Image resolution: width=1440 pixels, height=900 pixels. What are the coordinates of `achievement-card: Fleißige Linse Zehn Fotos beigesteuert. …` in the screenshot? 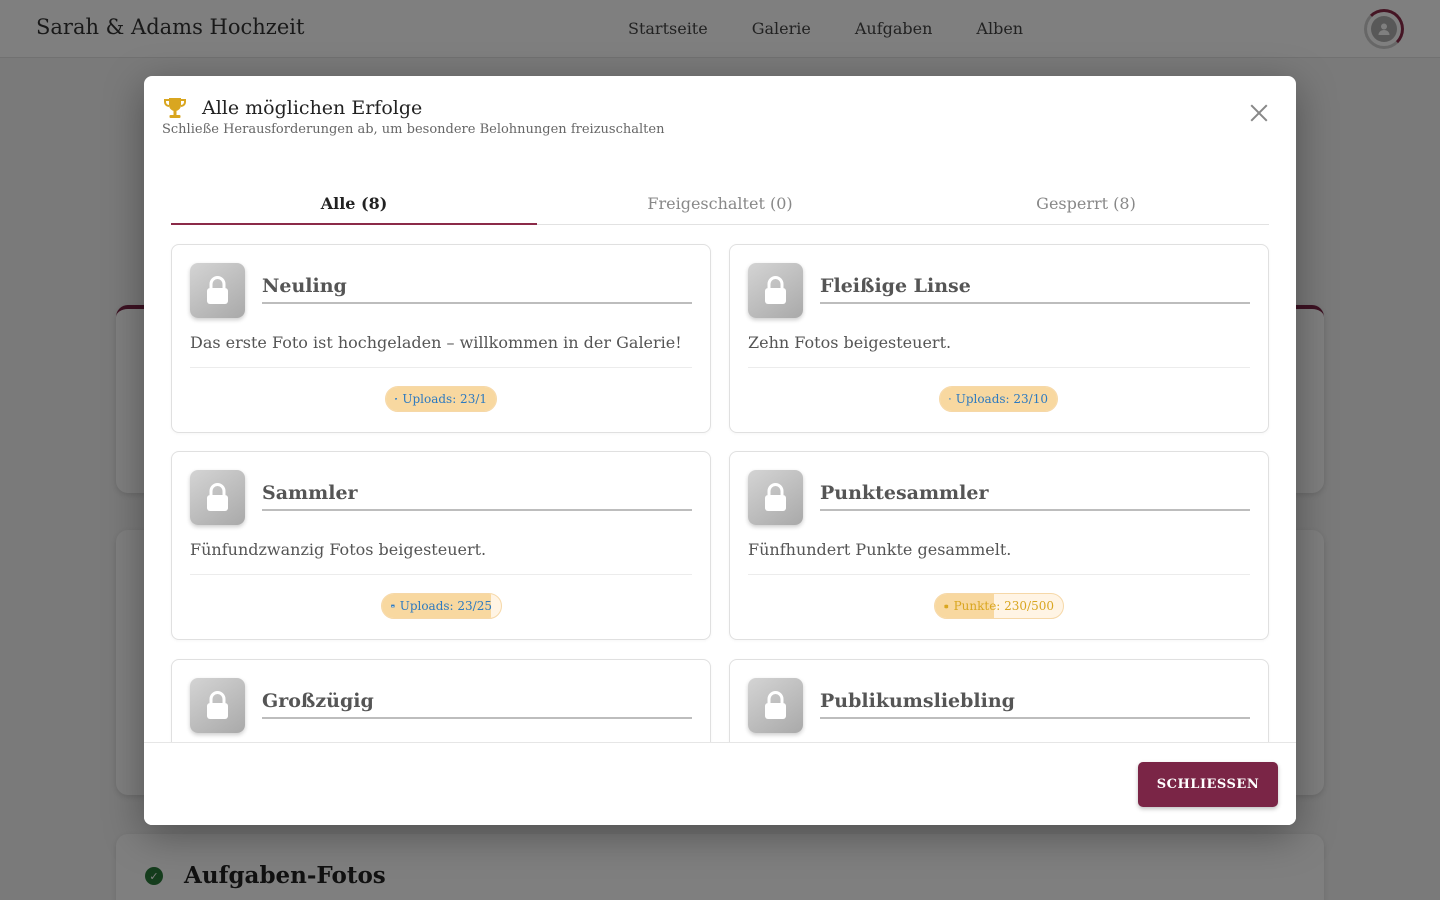 It's located at (999, 338).